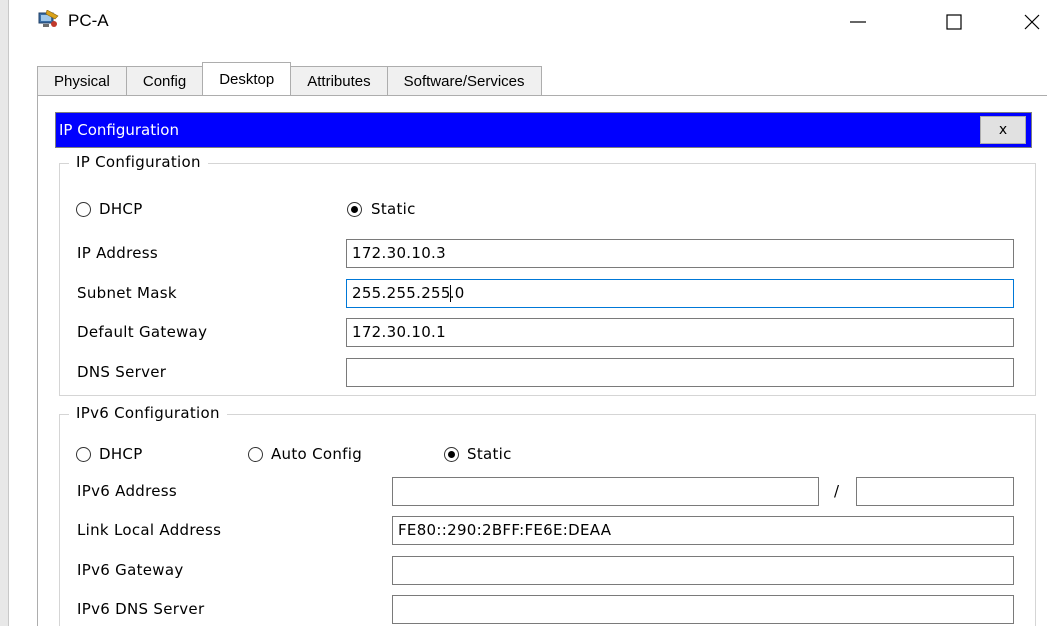 The width and height of the screenshot is (1047, 626). I want to click on ipv6-dns-server-input, so click(703, 609).